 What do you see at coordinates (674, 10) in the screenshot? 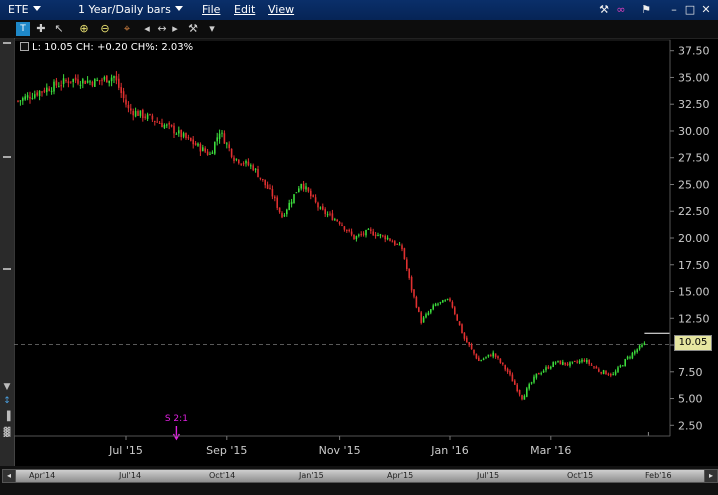
I see `minimize-icon: –` at bounding box center [674, 10].